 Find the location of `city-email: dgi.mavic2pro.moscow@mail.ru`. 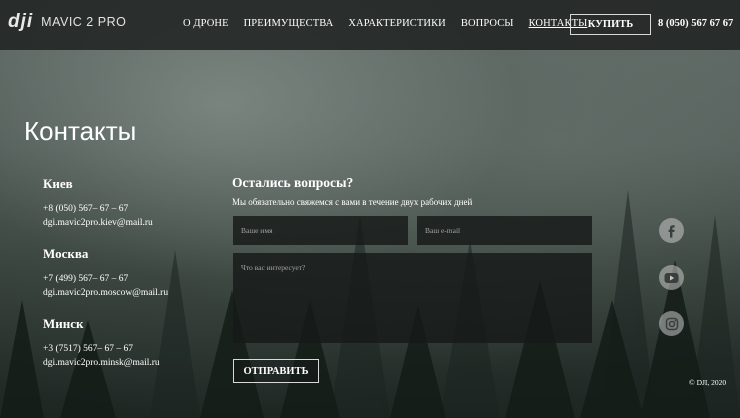

city-email: dgi.mavic2pro.moscow@mail.ru is located at coordinates (128, 293).